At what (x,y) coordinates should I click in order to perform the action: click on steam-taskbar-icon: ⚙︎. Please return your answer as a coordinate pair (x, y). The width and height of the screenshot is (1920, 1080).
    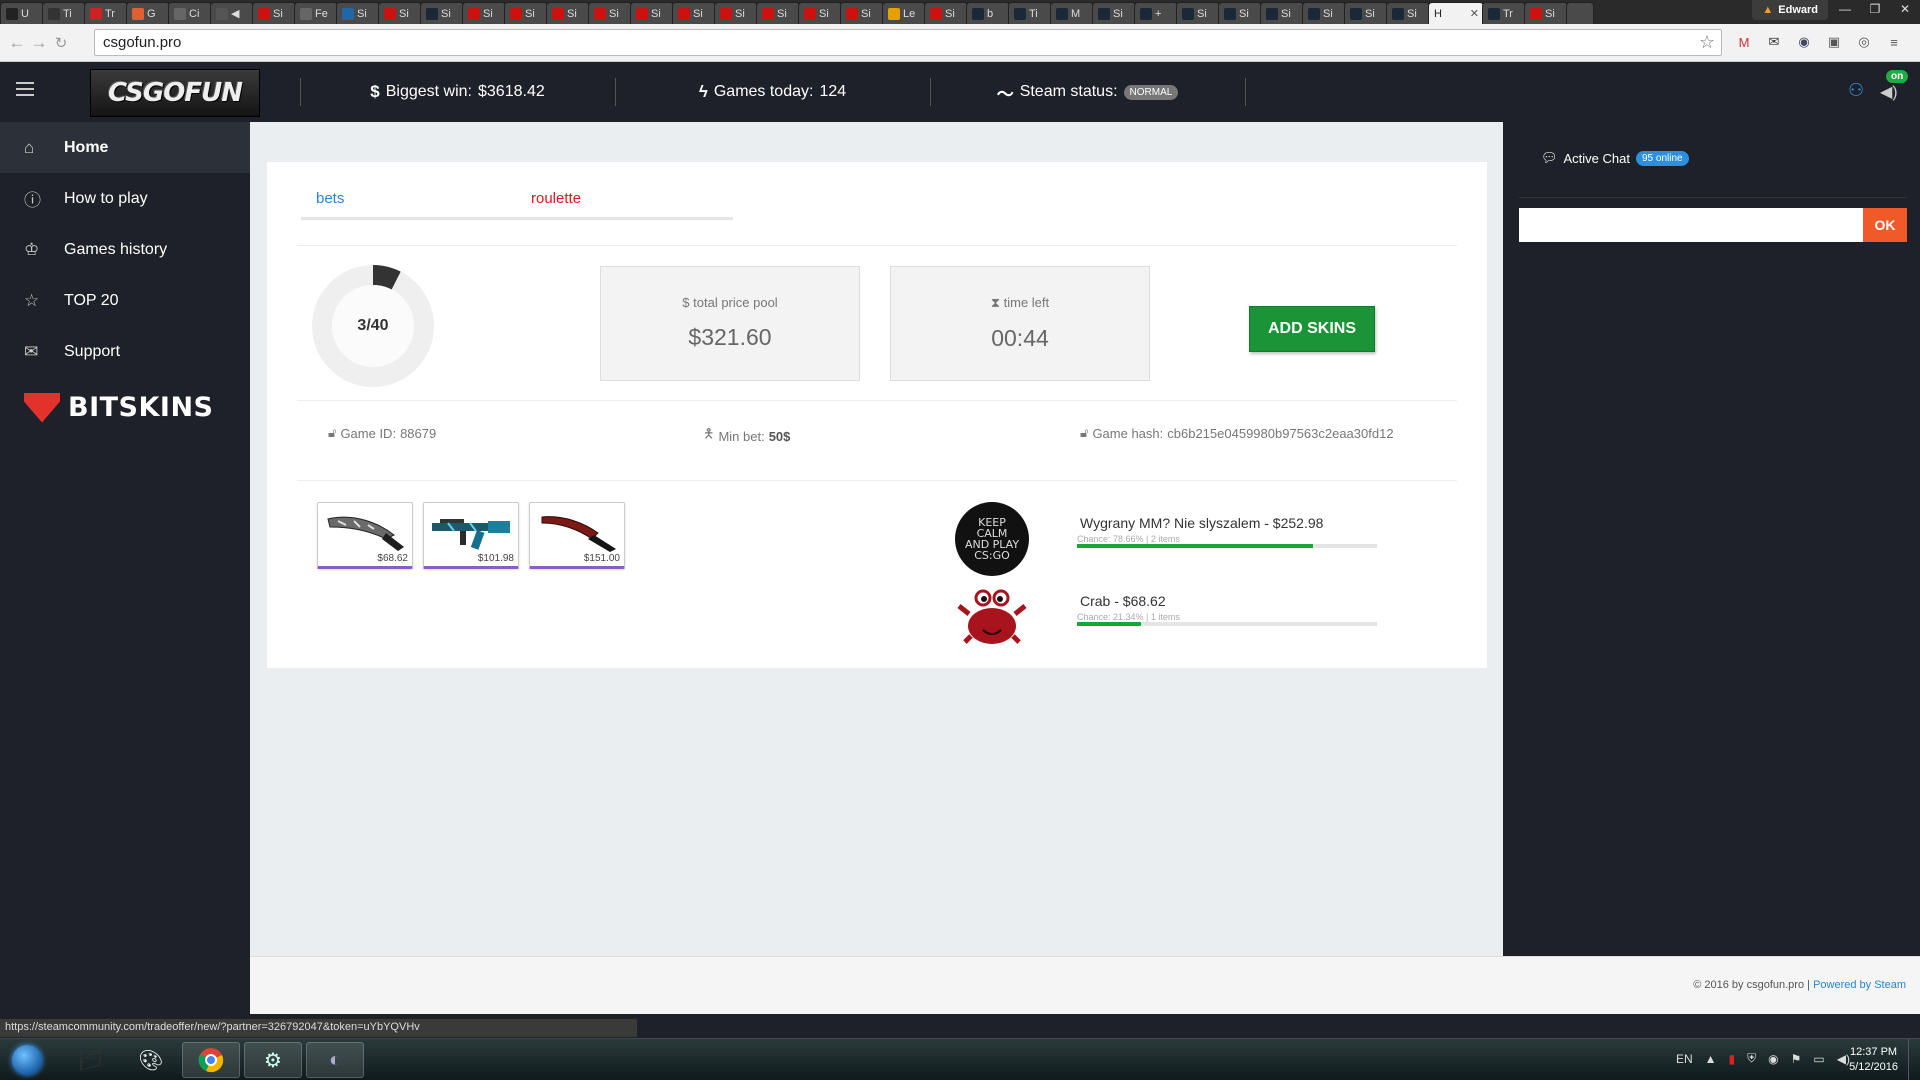
    Looking at the image, I should click on (273, 1060).